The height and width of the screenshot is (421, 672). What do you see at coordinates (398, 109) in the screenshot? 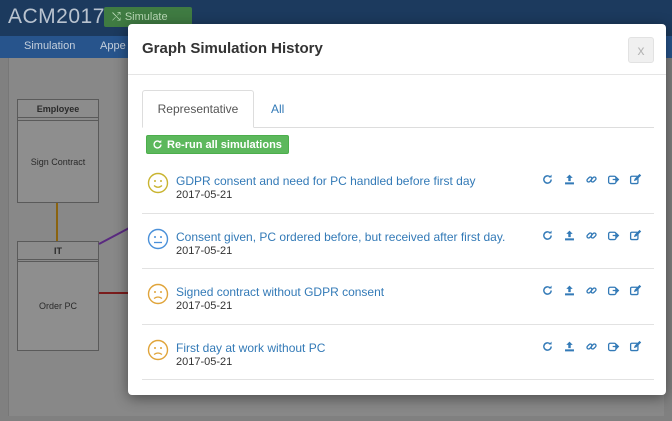
I see `tab-bar: Representative All` at bounding box center [398, 109].